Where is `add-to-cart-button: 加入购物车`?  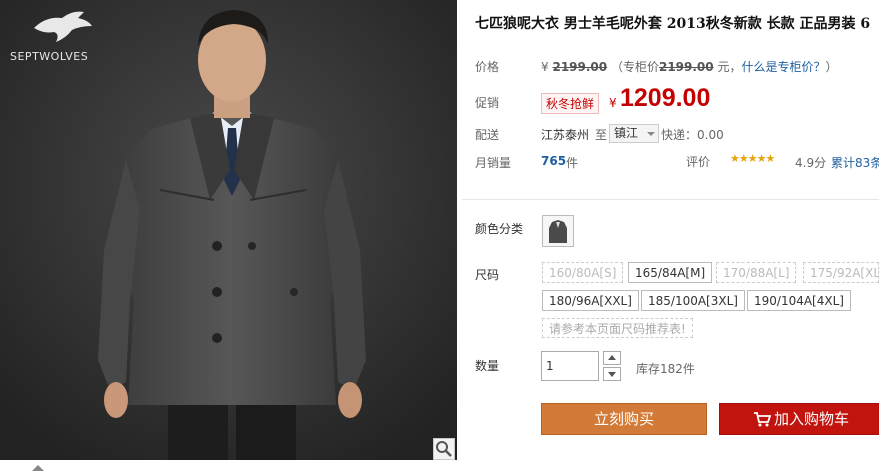
add-to-cart-button: 加入购物车 is located at coordinates (799, 419).